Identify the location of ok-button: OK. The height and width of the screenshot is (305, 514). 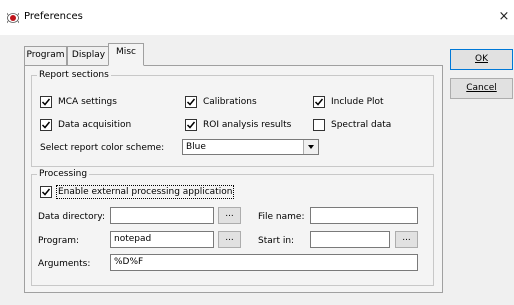
(481, 59).